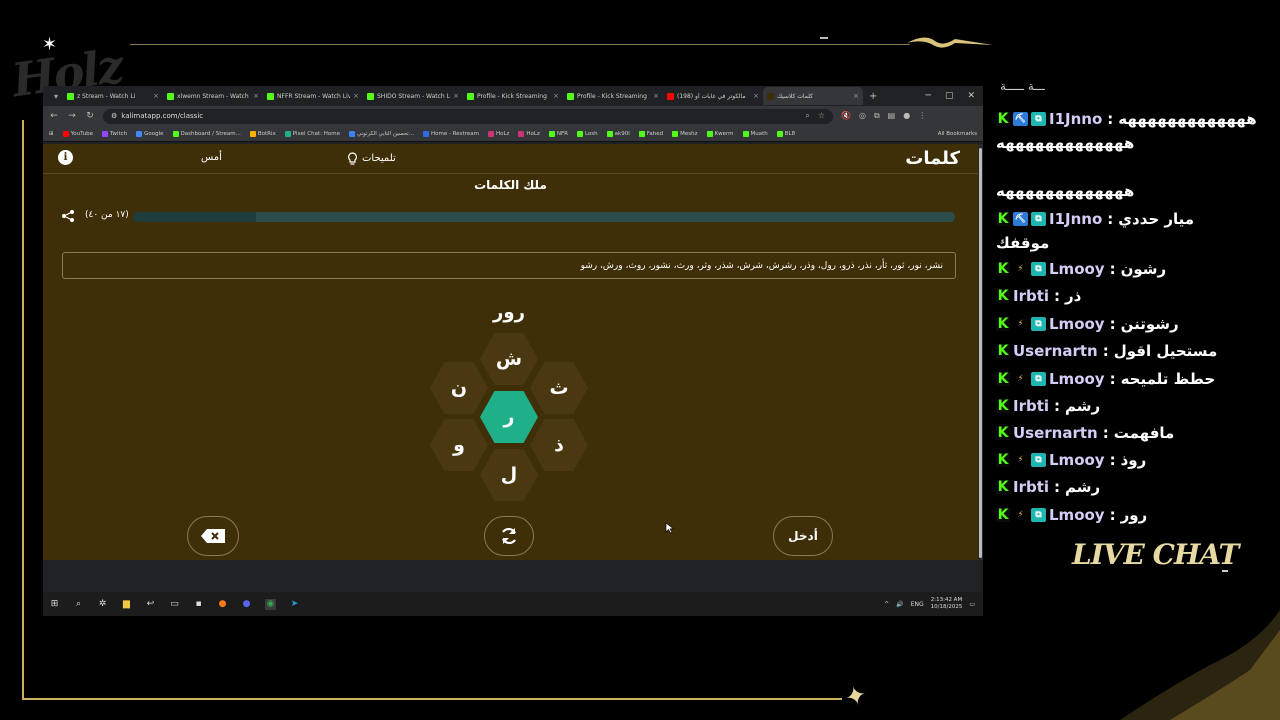  Describe the element at coordinates (294, 604) in the screenshot. I see `steam-icon: ➤` at that location.